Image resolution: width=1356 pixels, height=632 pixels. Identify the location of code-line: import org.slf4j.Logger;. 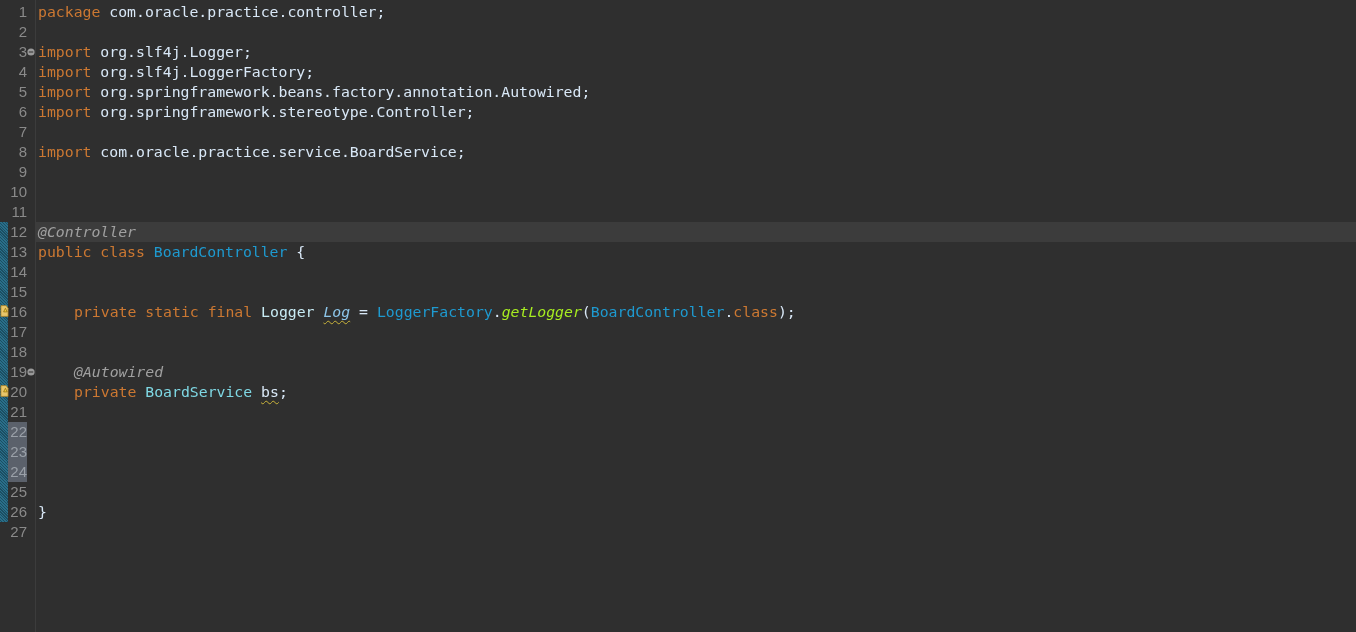
(145, 52).